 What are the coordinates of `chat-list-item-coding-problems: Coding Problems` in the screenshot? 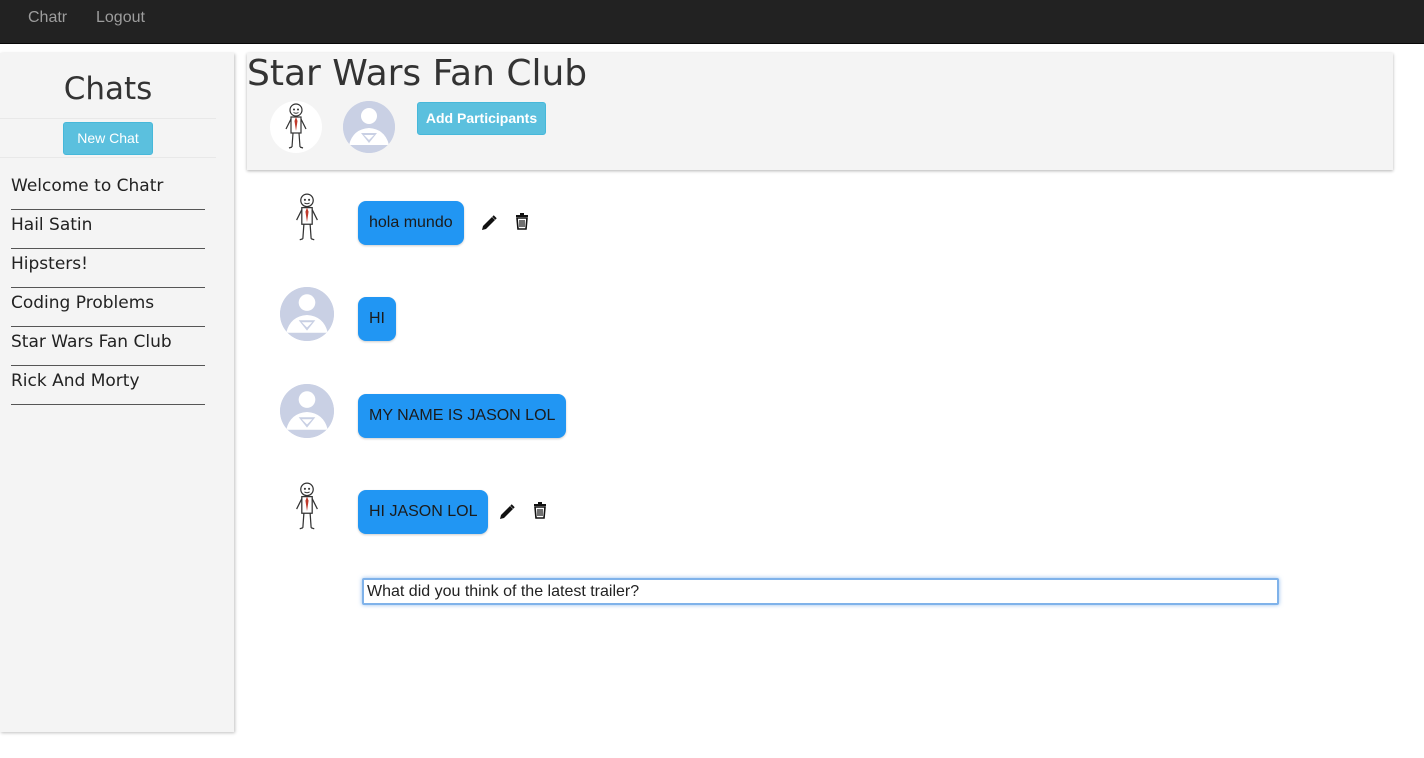 It's located at (108, 307).